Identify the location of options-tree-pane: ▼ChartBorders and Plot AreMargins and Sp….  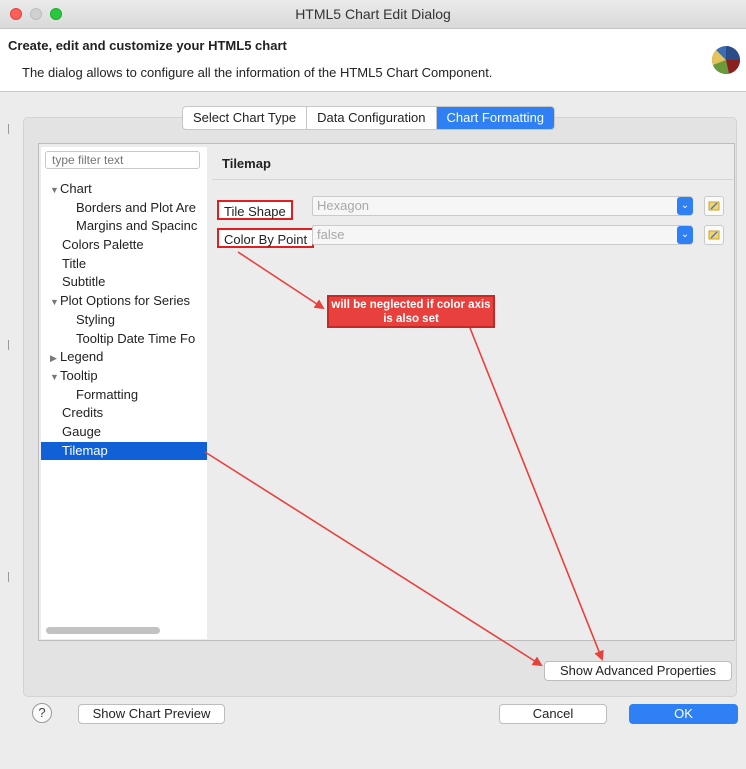
(124, 393).